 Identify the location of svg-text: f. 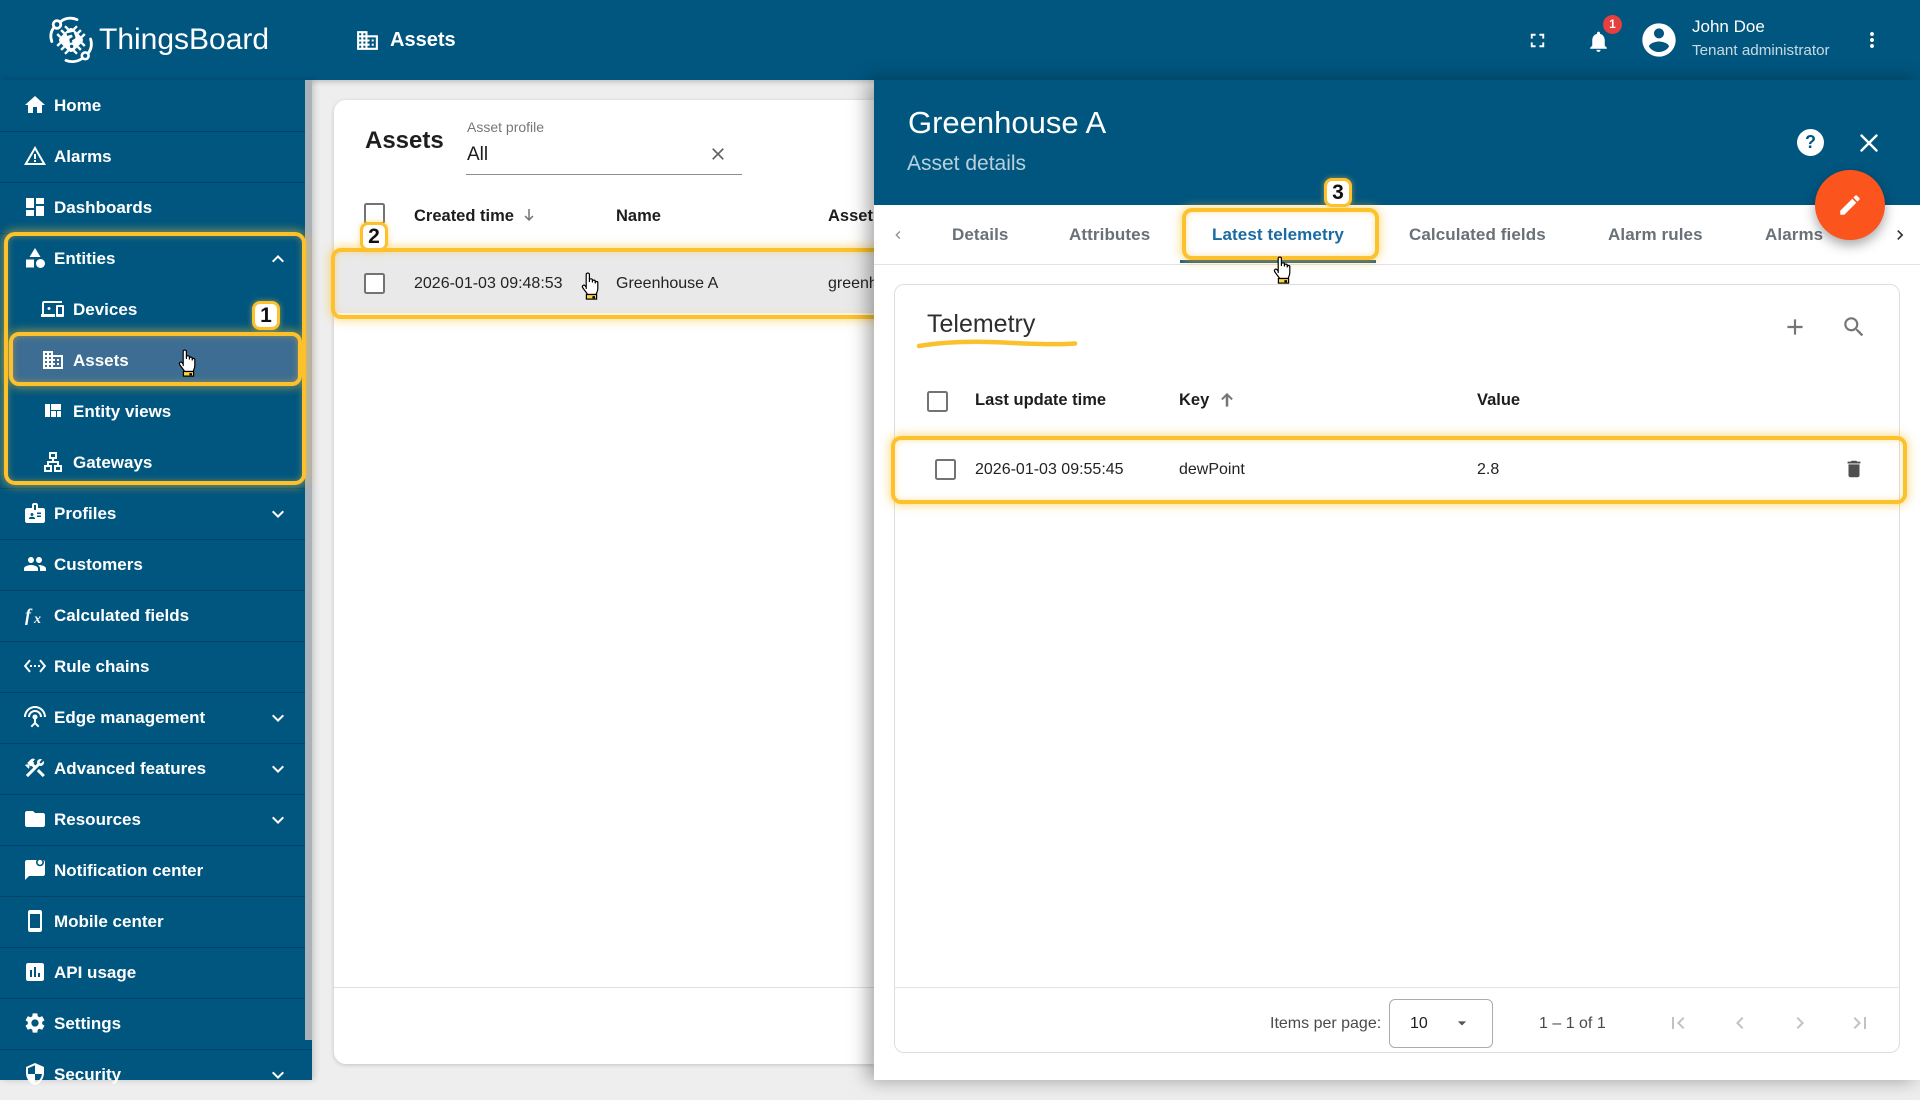
(29, 615).